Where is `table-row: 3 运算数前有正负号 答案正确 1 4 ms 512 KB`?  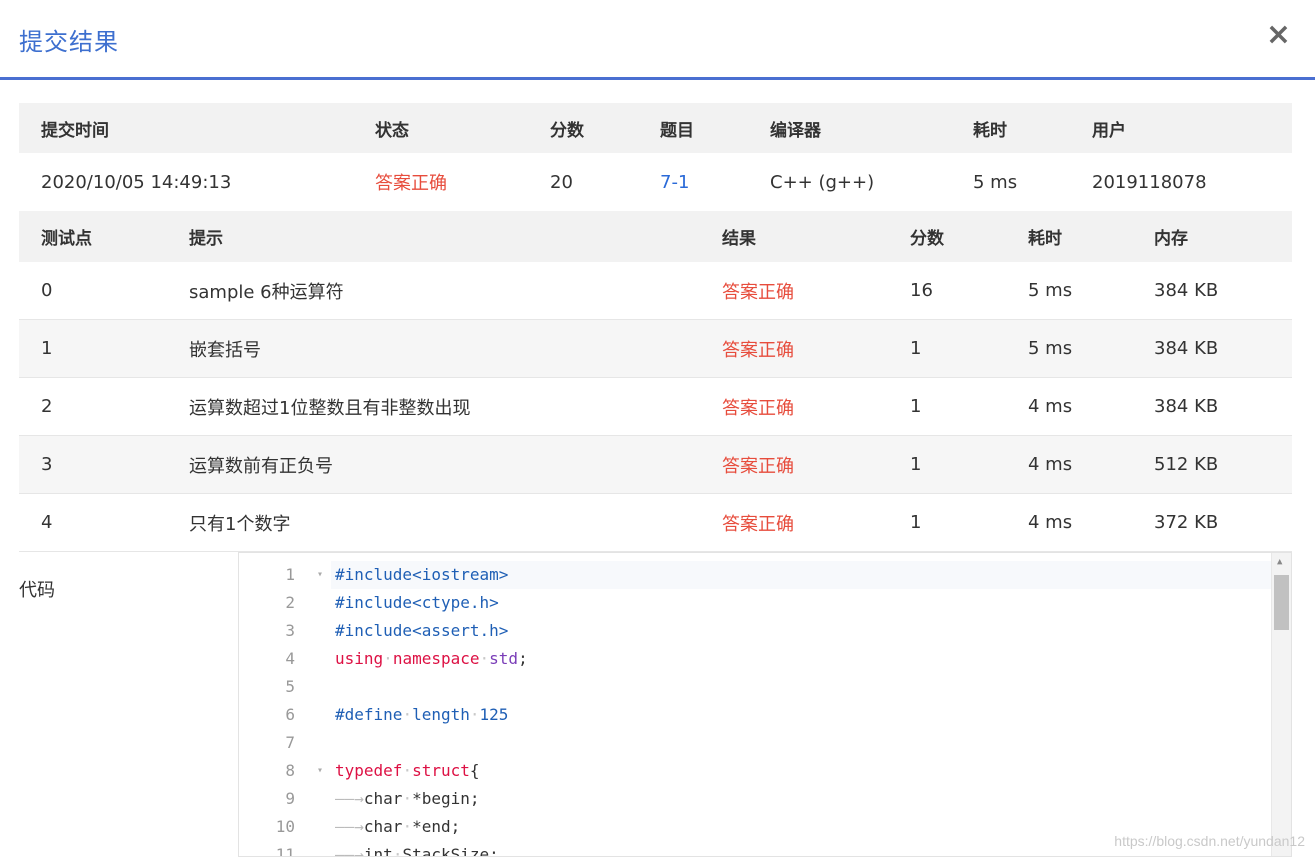 table-row: 3 运算数前有正负号 答案正确 1 4 ms 512 KB is located at coordinates (655, 465).